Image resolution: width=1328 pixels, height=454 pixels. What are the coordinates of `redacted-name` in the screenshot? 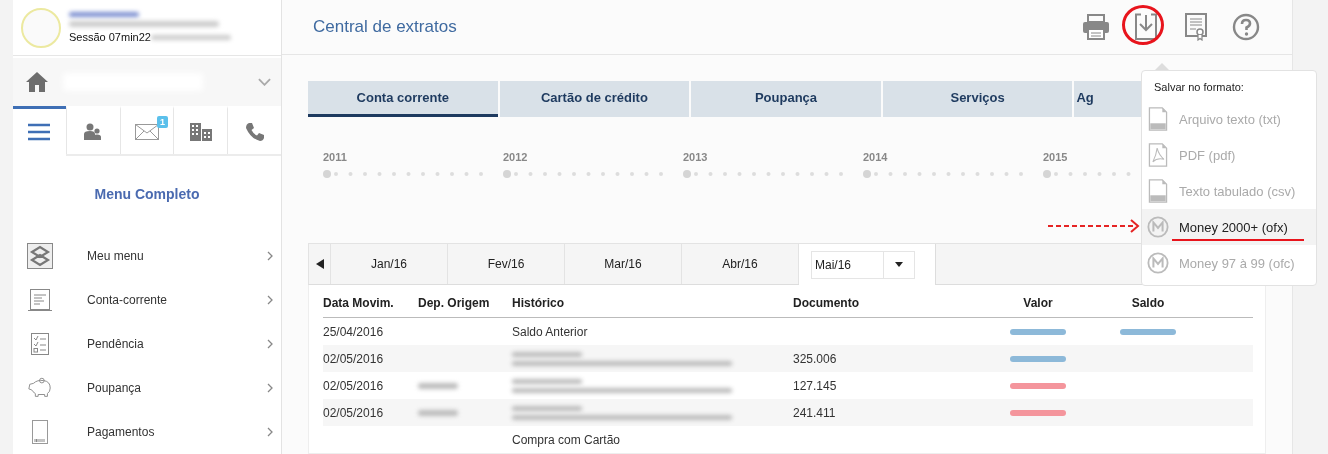 It's located at (104, 14).